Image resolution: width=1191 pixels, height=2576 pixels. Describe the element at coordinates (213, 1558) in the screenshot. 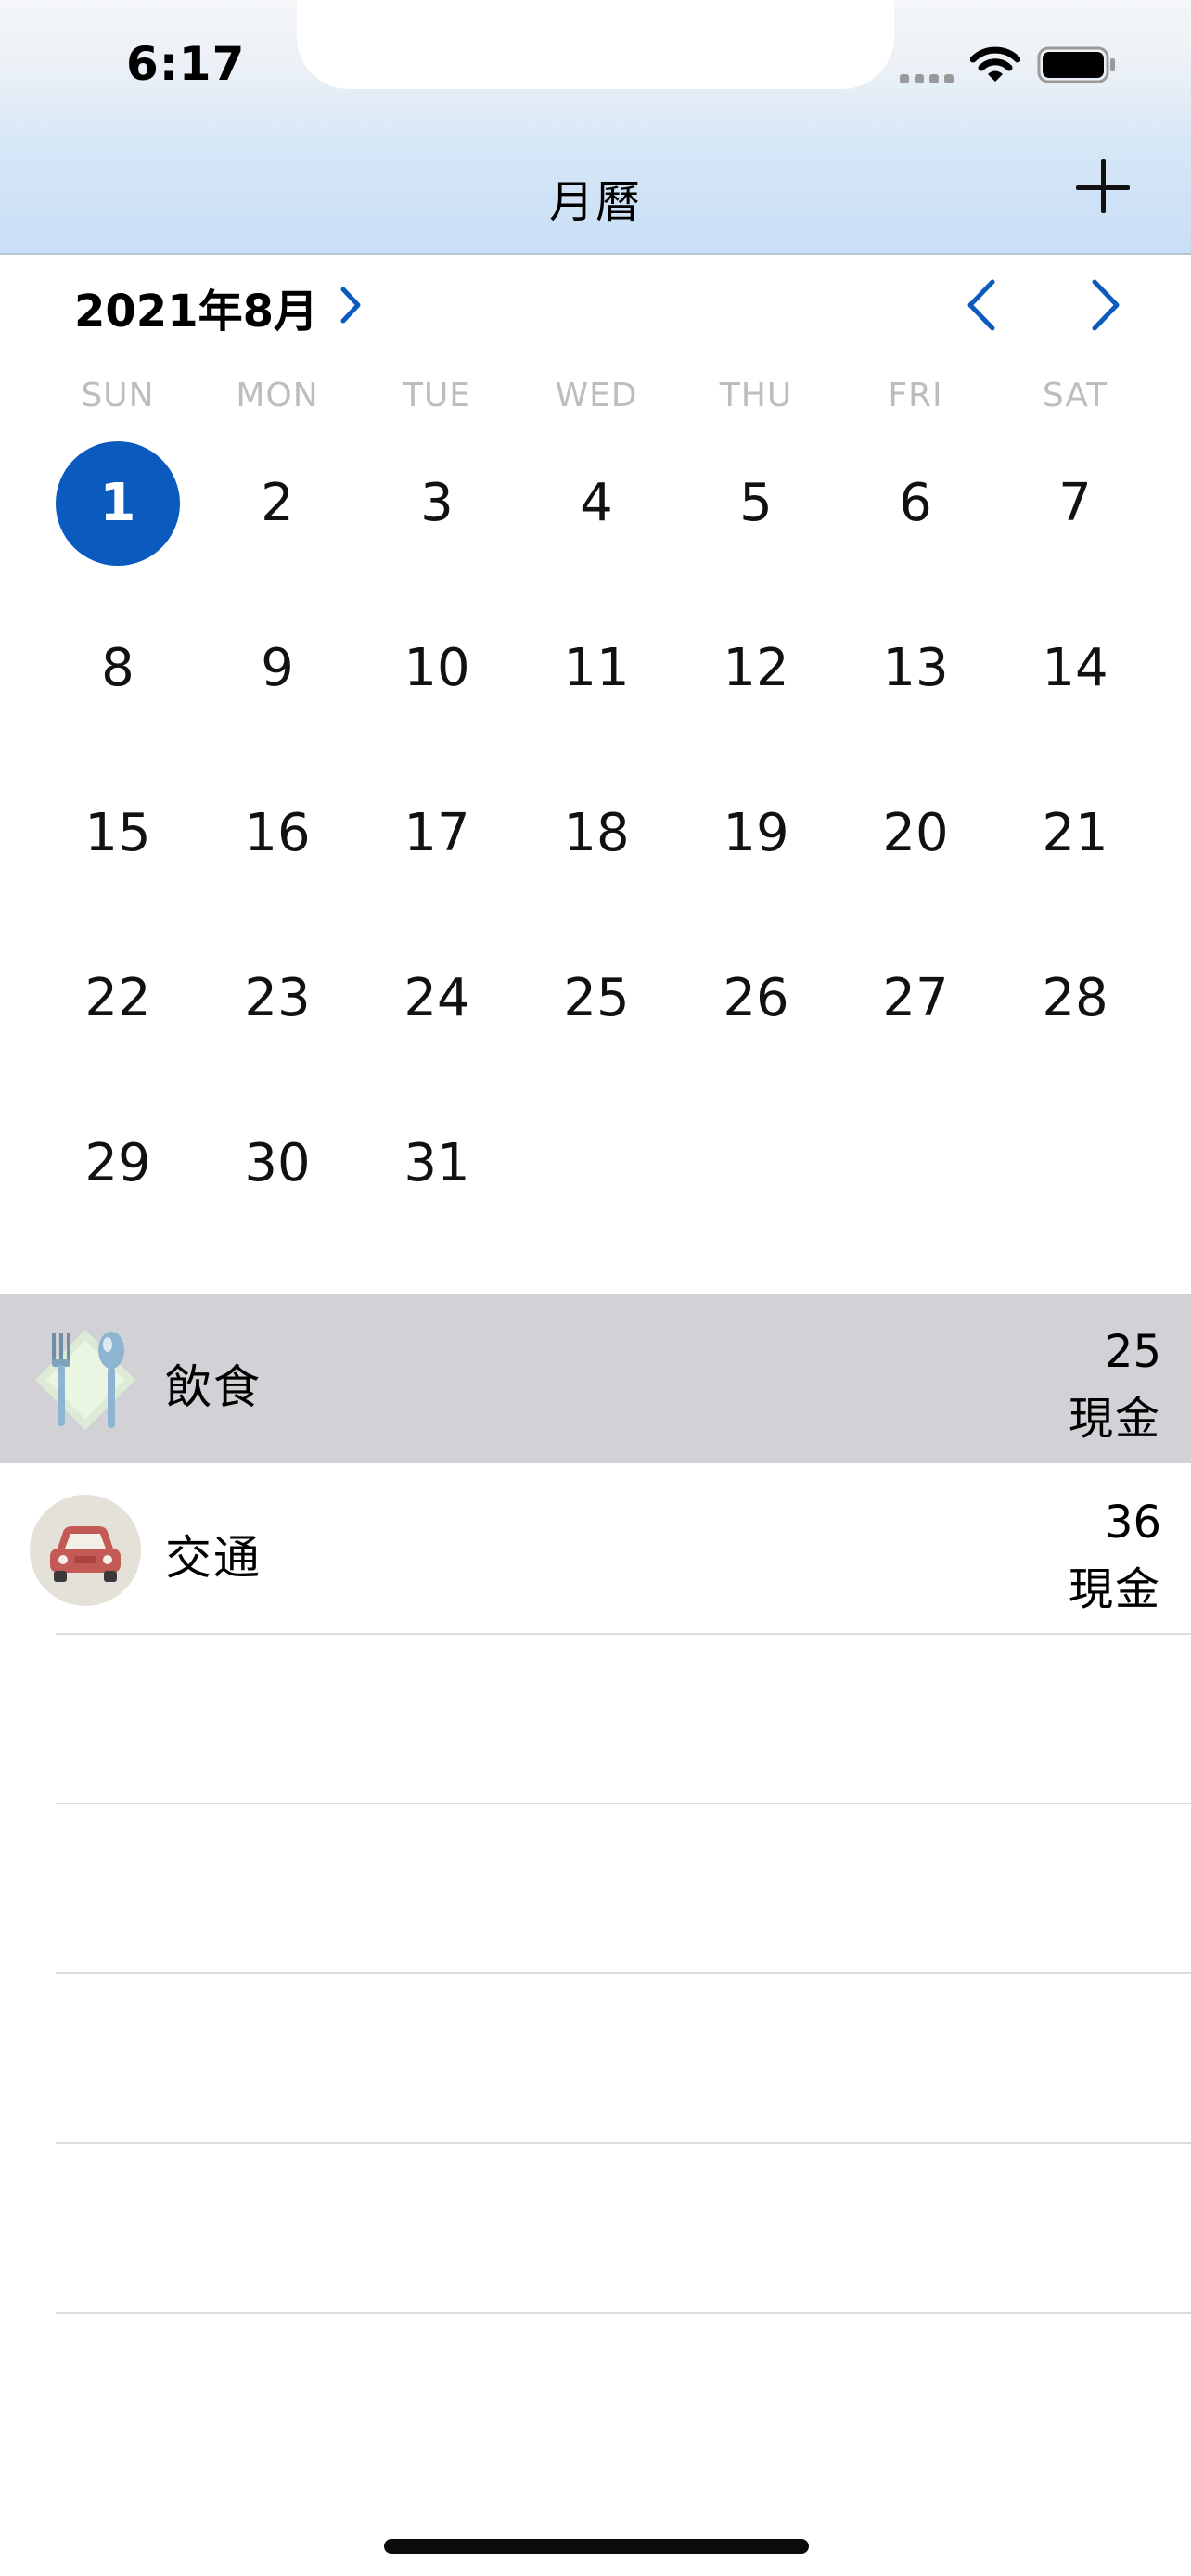

I see `category-label: 交通` at that location.